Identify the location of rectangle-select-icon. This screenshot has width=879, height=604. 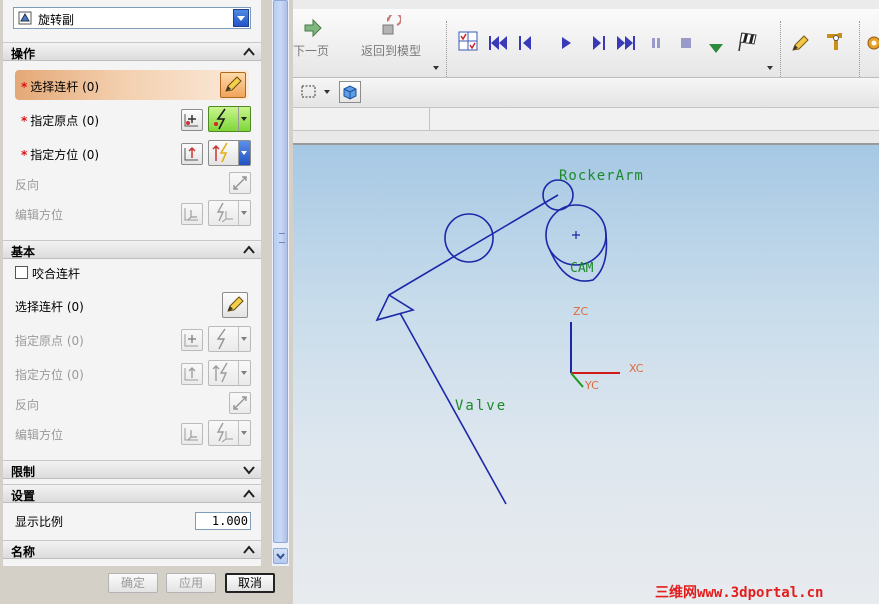
(309, 92).